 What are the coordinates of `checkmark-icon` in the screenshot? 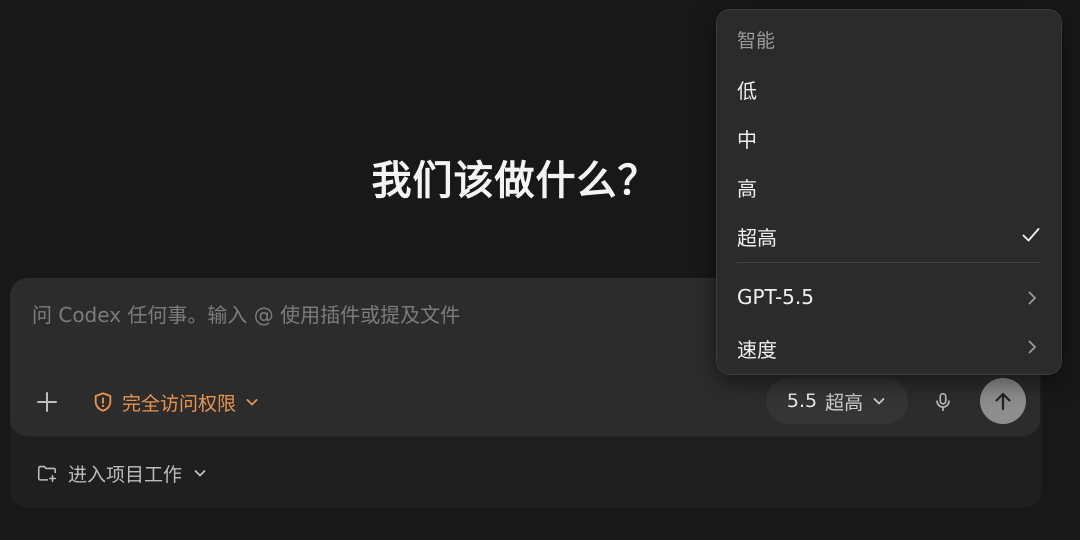 It's located at (1031, 235).